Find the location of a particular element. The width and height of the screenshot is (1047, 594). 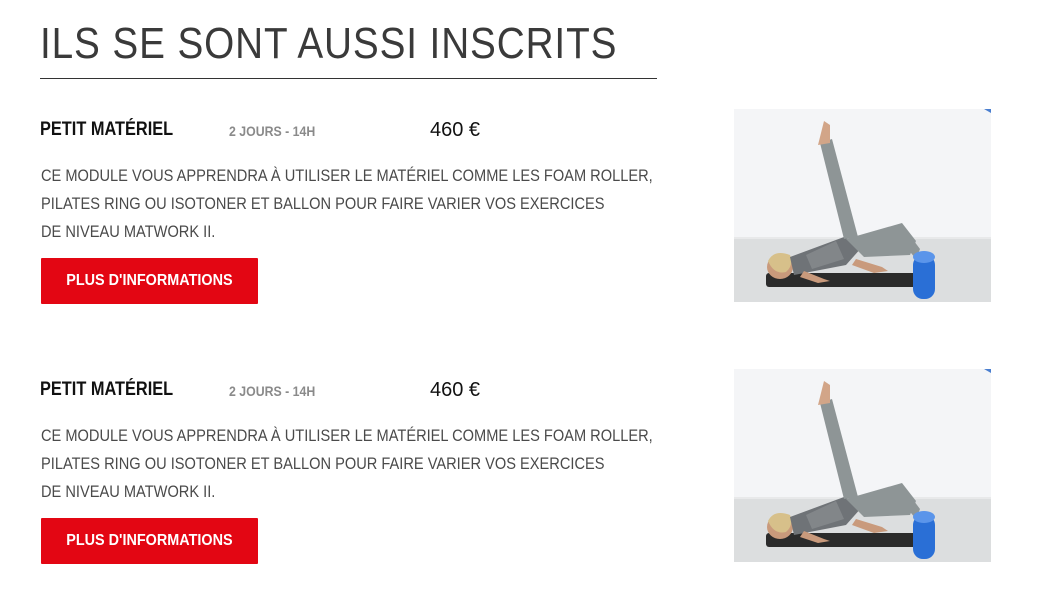

section-title: ILS SE SONT AUSSI INSCRITS is located at coordinates (329, 43).